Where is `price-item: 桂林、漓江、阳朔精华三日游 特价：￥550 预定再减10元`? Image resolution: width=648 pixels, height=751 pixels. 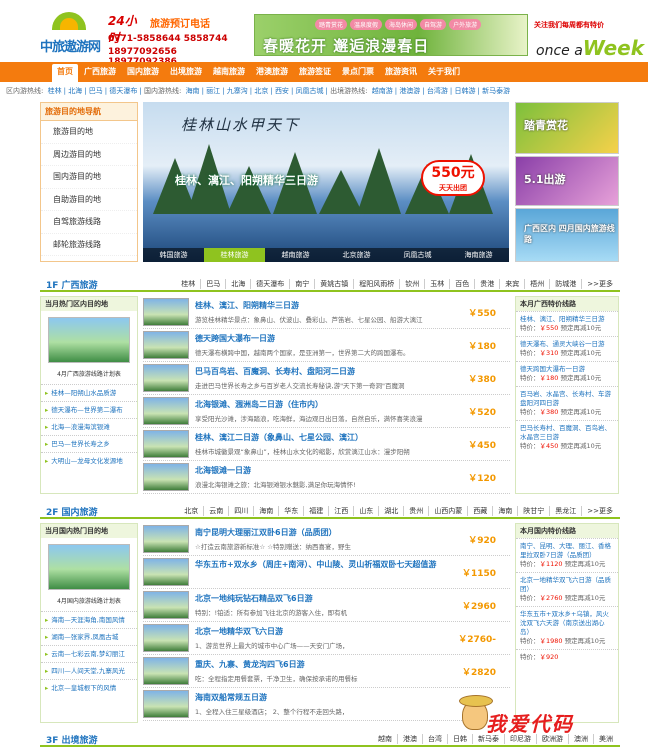
price-item: 桂林、漓江、阳朔精华三日游 特价：￥550 预定再减10元 is located at coordinates (567, 323).